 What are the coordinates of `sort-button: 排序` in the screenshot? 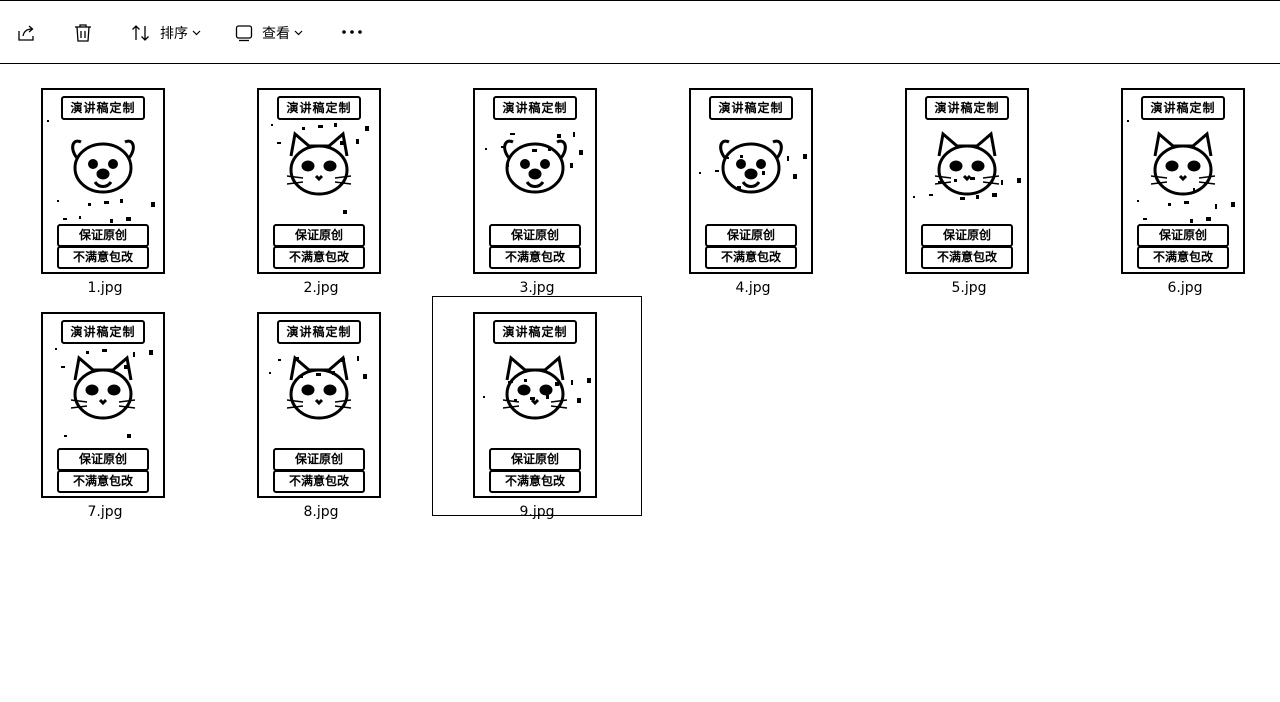 It's located at (165, 33).